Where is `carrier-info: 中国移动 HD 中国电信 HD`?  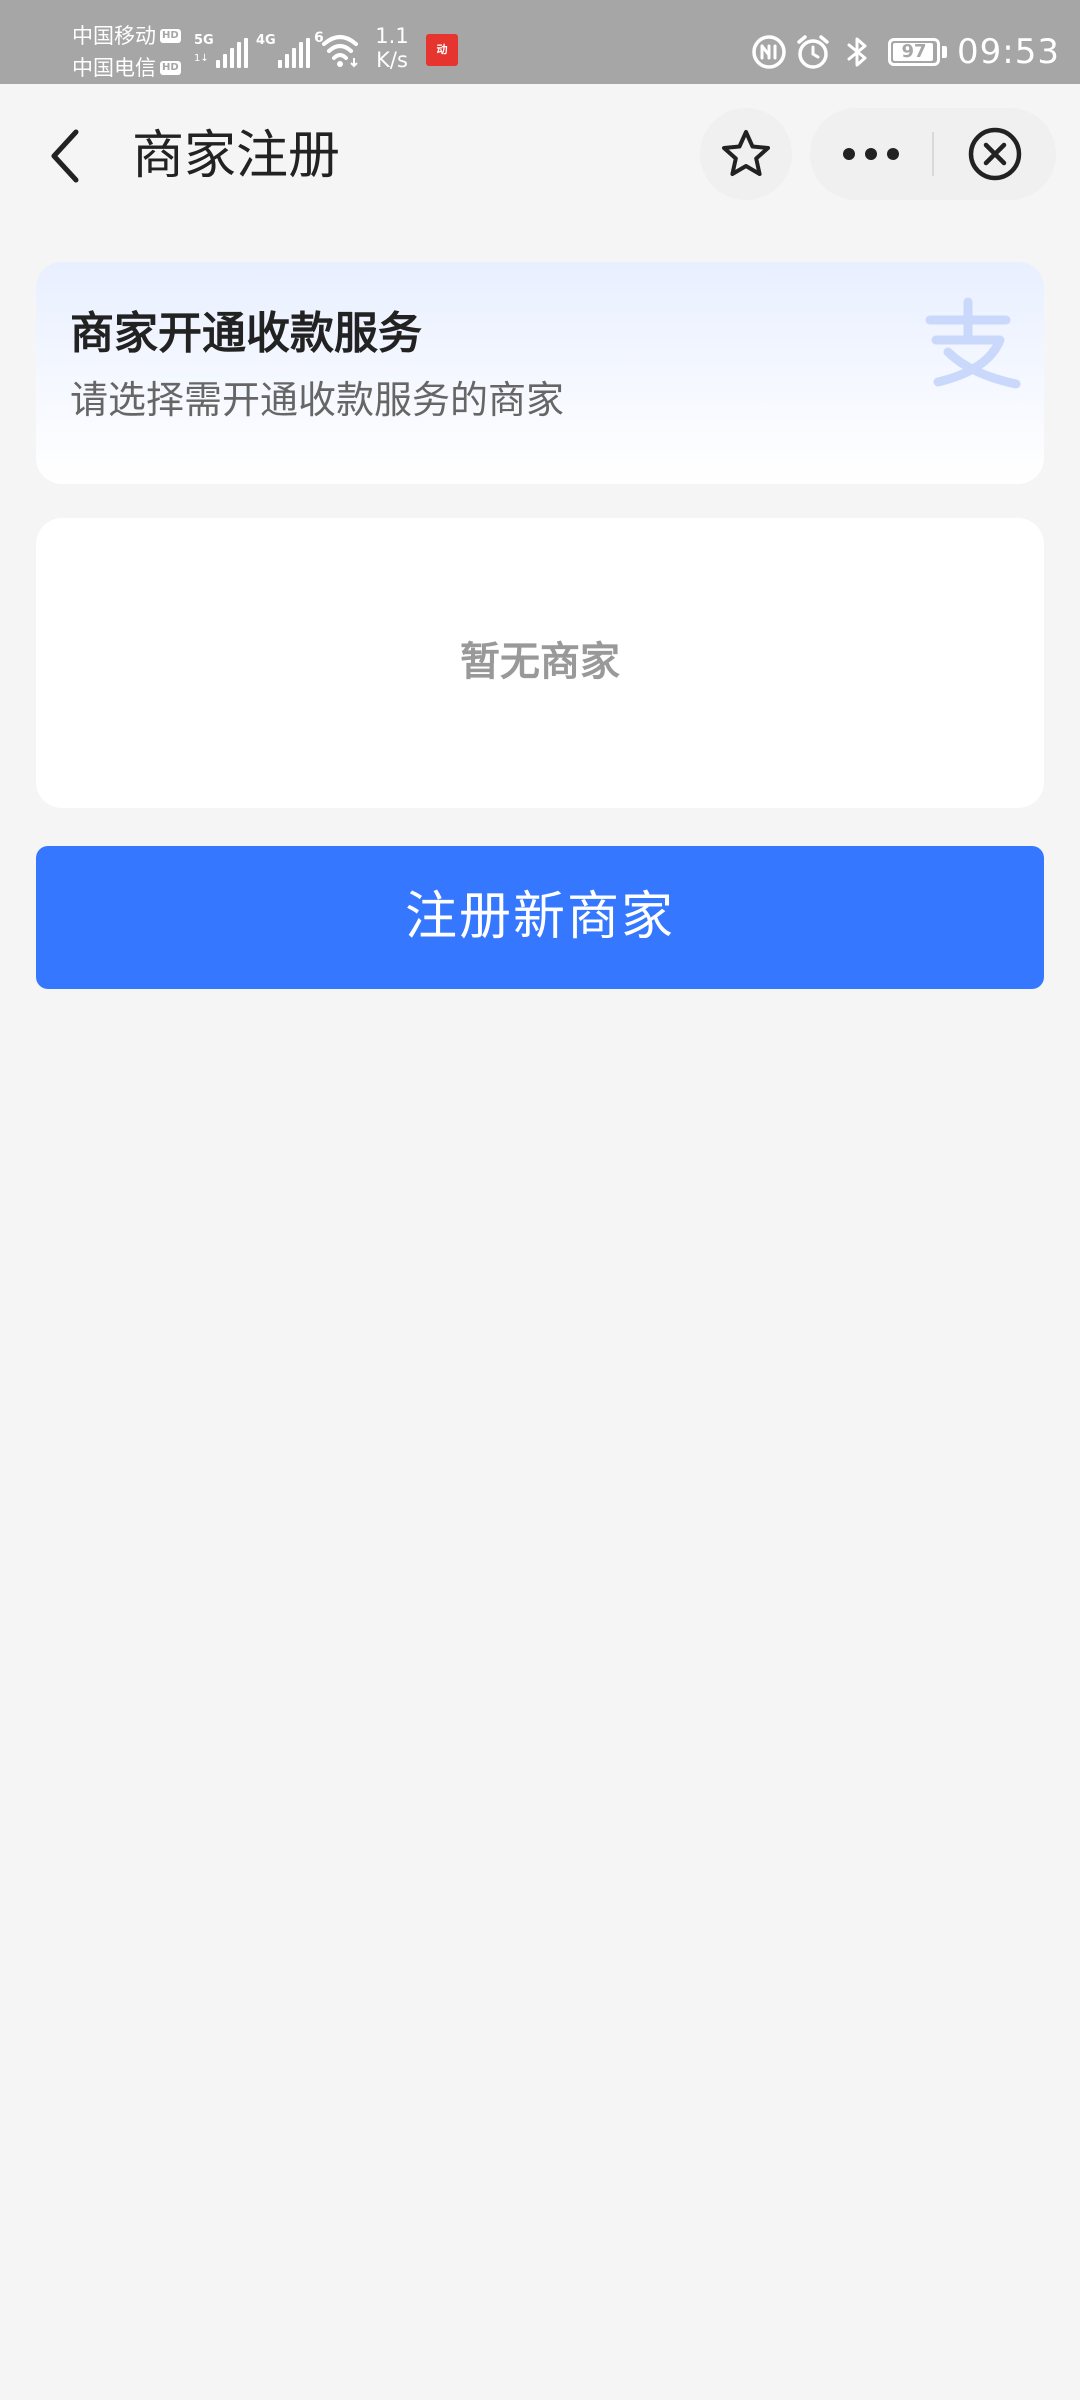 carrier-info: 中国移动 HD 中国电信 HD is located at coordinates (132, 52).